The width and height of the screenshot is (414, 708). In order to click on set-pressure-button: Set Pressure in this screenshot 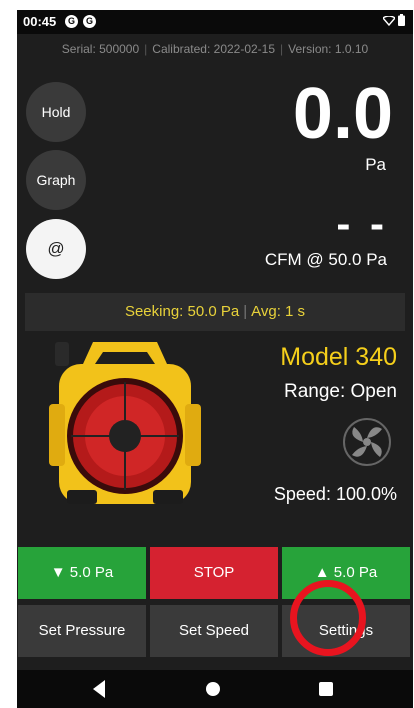, I will do `click(82, 631)`.